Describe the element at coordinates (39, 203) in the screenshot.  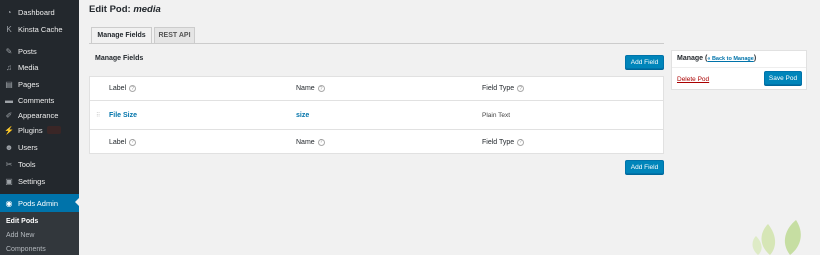
I see `sidebar-item-pods-admin: ◉ Pods Admin` at that location.